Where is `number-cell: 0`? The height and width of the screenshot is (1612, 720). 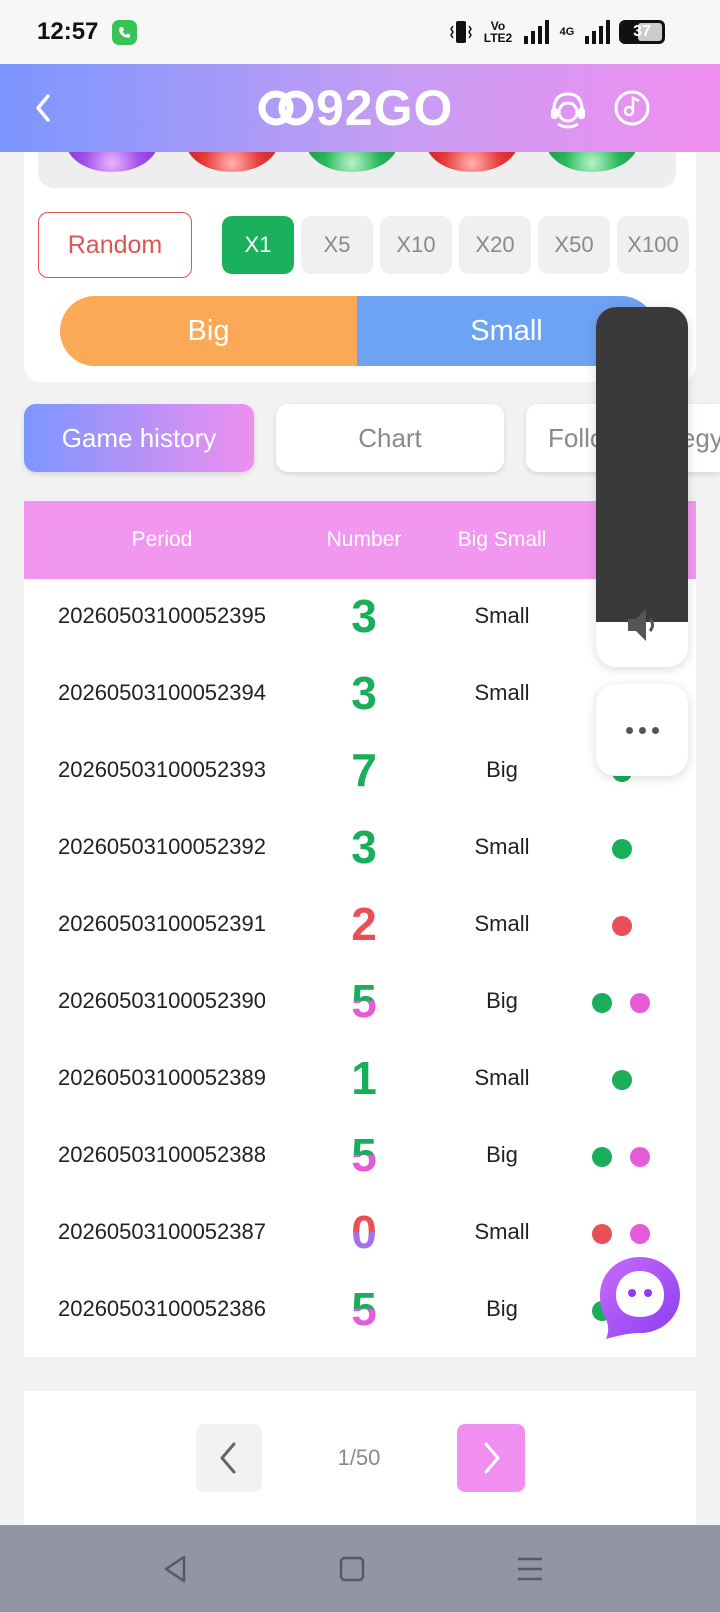 number-cell: 0 is located at coordinates (364, 1232).